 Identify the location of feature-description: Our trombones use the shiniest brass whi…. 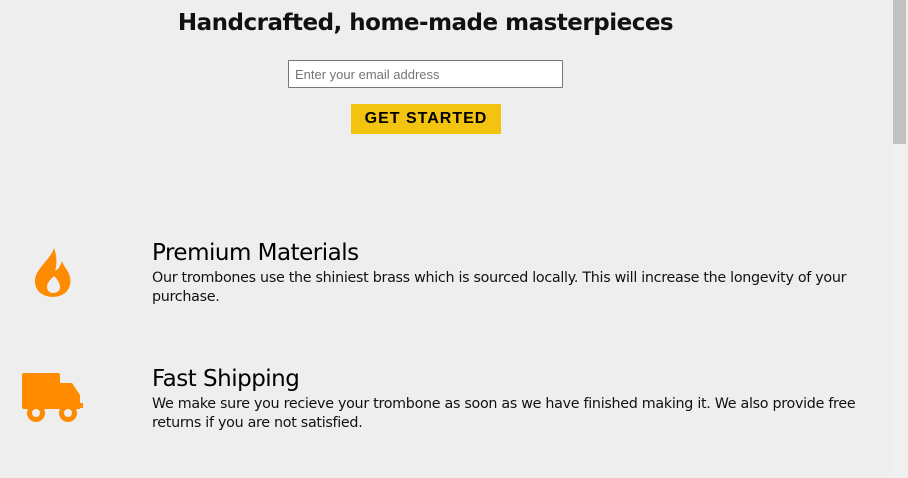
(499, 287).